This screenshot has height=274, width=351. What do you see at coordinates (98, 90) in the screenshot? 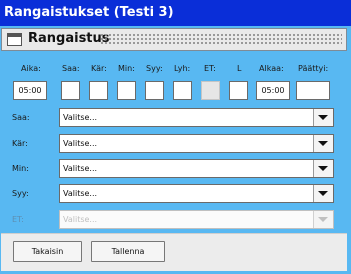
I see `kar-input` at bounding box center [98, 90].